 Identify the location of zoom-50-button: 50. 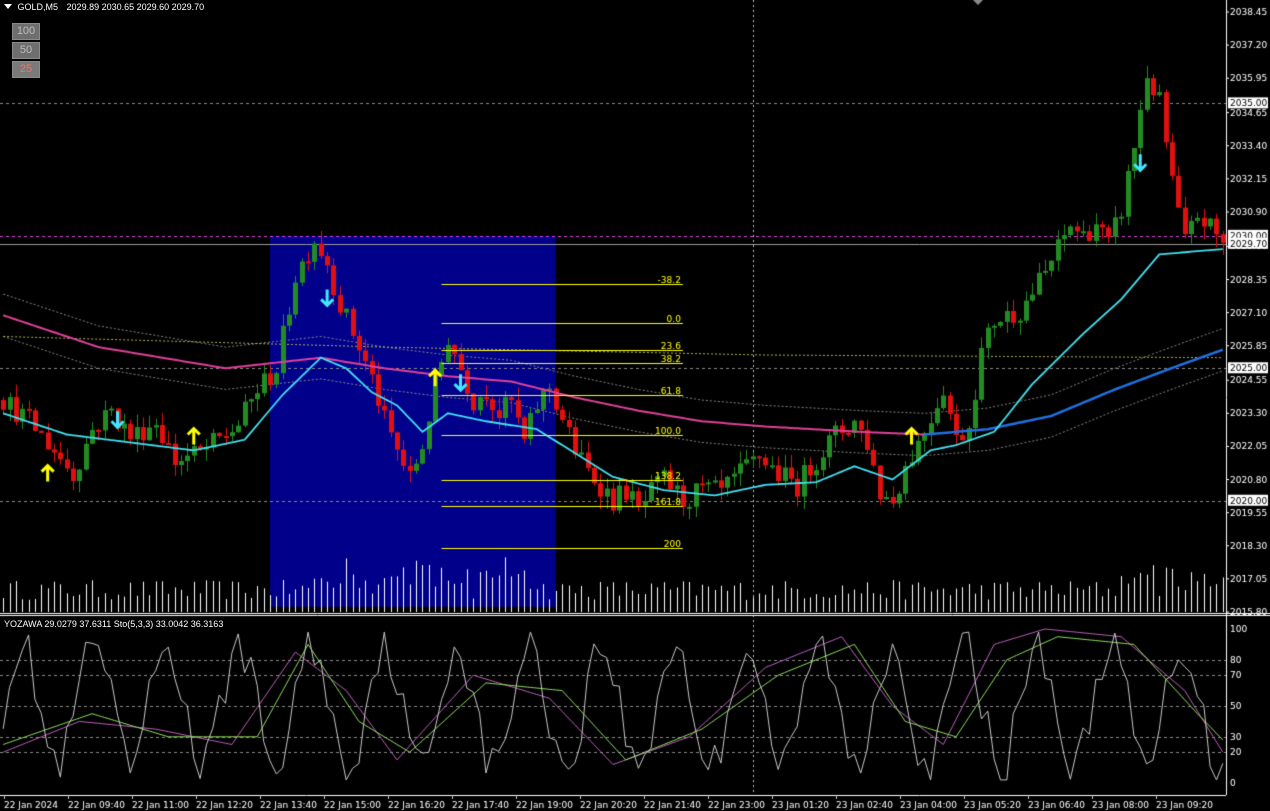
(26, 50).